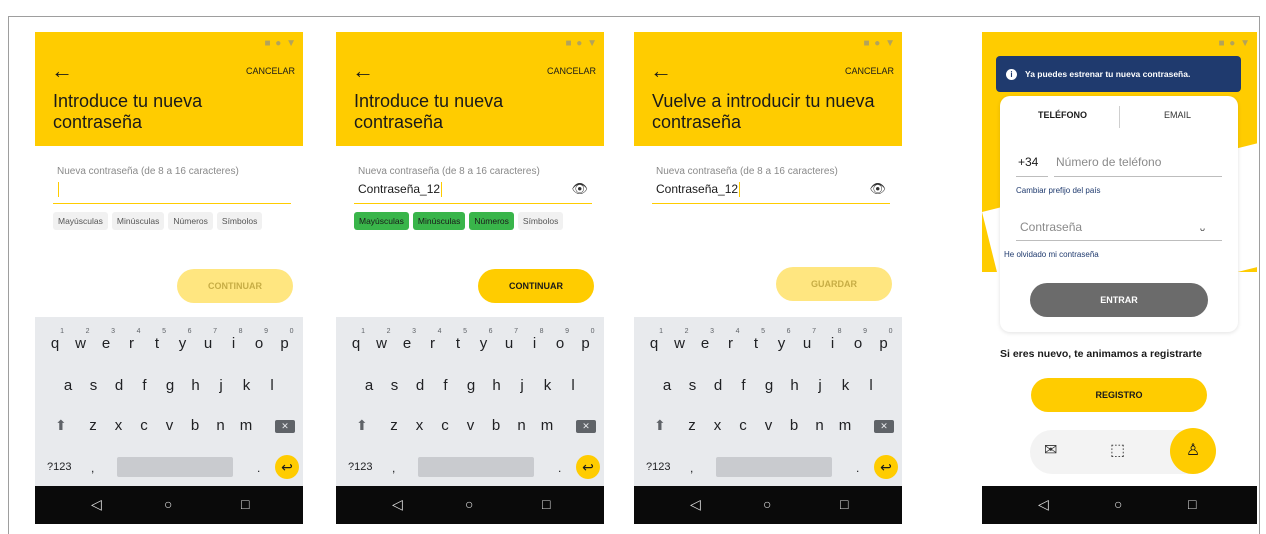  I want to click on phone-input: Número de teléfono, so click(1108, 162).